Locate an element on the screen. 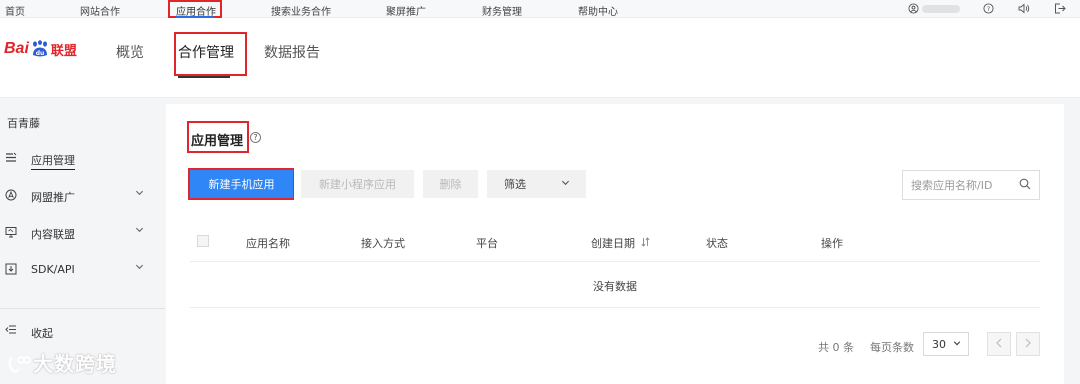  tab-active-underline is located at coordinates (204, 77).